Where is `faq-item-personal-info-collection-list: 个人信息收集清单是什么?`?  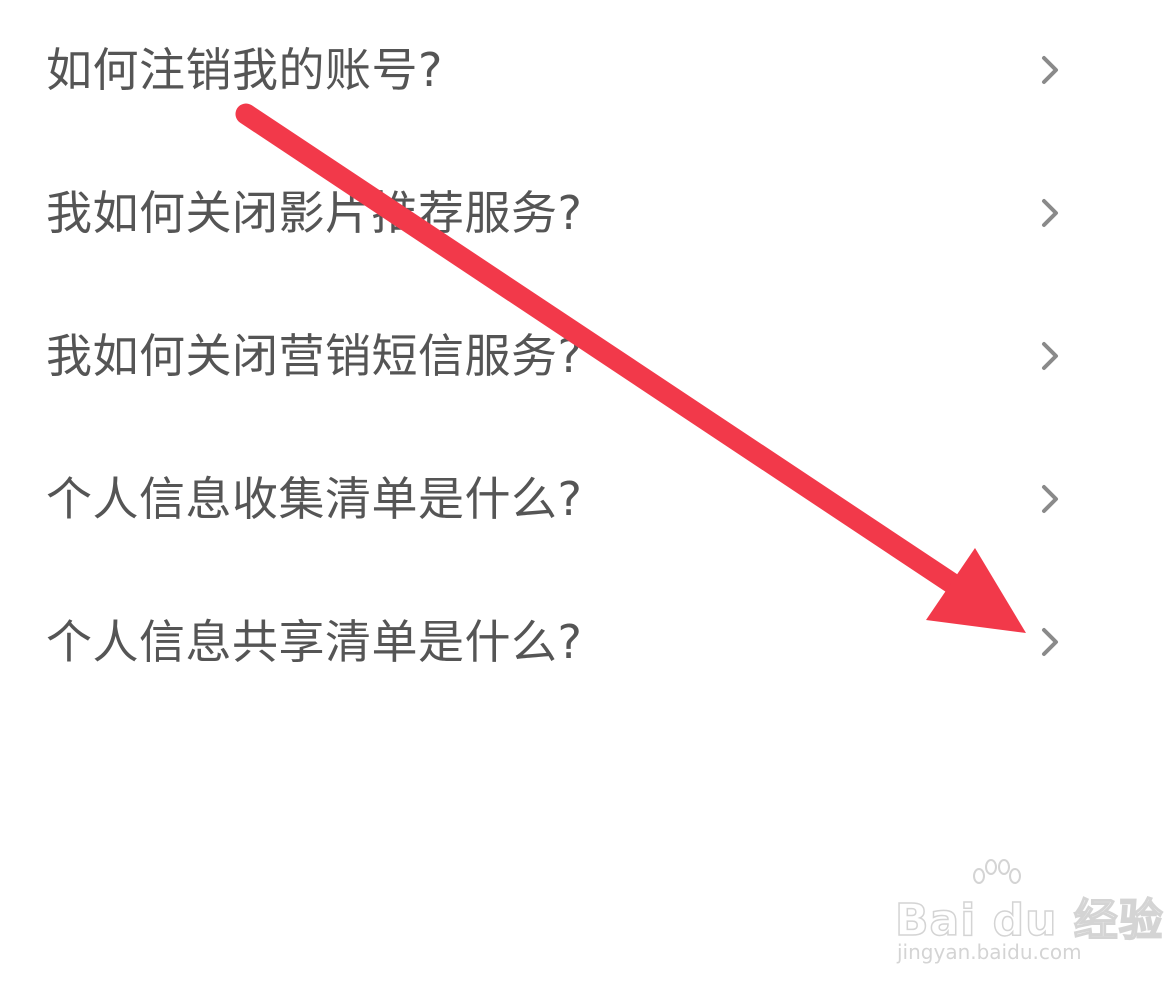 faq-item-personal-info-collection-list: 个人信息收集清单是什么? is located at coordinates (584, 499).